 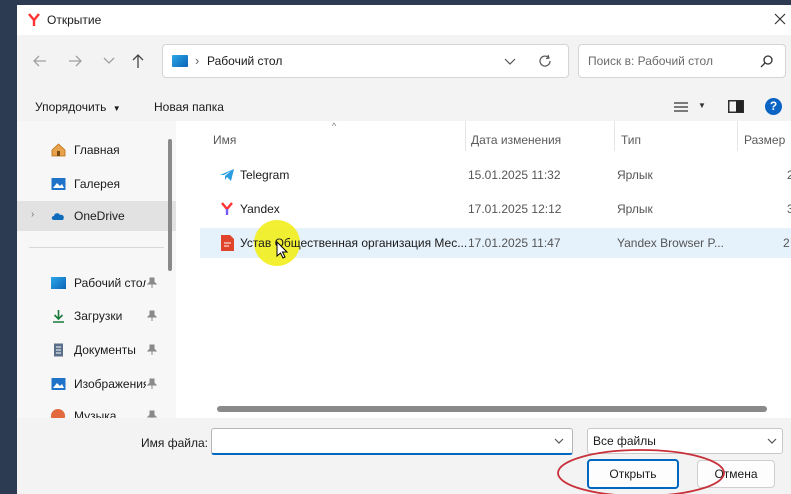 What do you see at coordinates (764, 140) in the screenshot?
I see `column-header-size: Размер` at bounding box center [764, 140].